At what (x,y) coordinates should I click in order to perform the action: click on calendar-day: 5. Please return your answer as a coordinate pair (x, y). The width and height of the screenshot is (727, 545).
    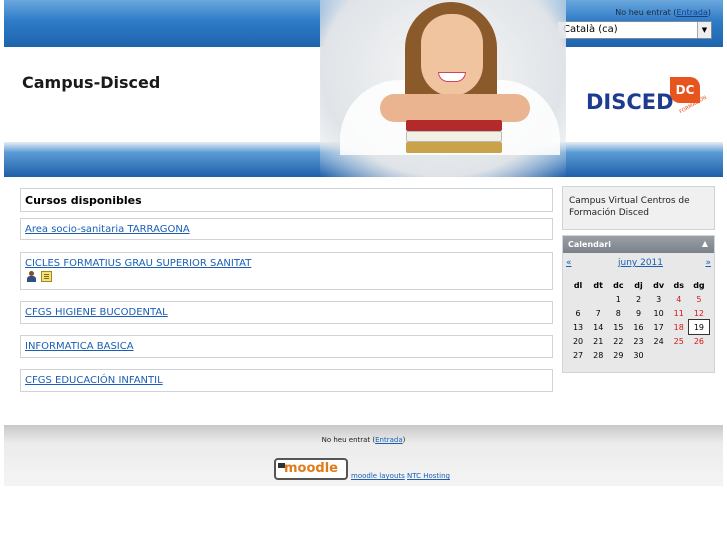
    Looking at the image, I should click on (699, 299).